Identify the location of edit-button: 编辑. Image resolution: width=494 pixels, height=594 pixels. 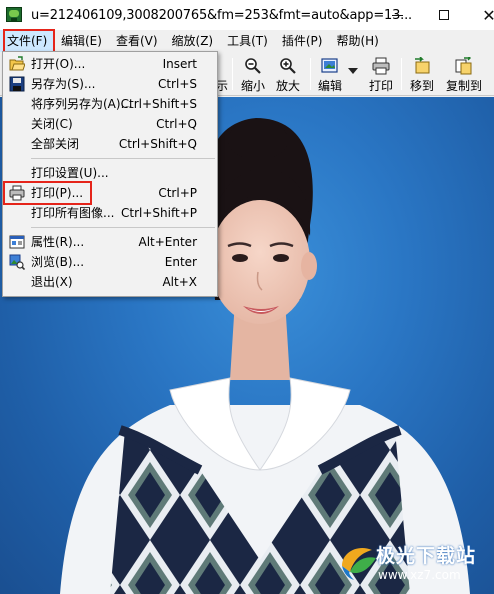
(330, 74).